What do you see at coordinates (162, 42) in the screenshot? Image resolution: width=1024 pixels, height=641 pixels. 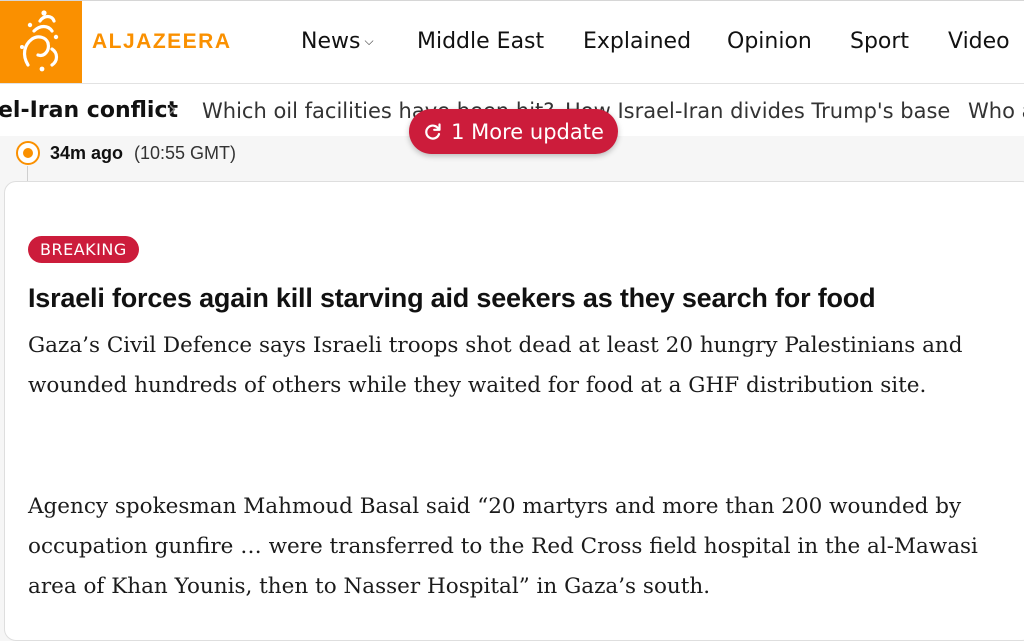 I see `logo-wordmark: ALJAZEERA` at bounding box center [162, 42].